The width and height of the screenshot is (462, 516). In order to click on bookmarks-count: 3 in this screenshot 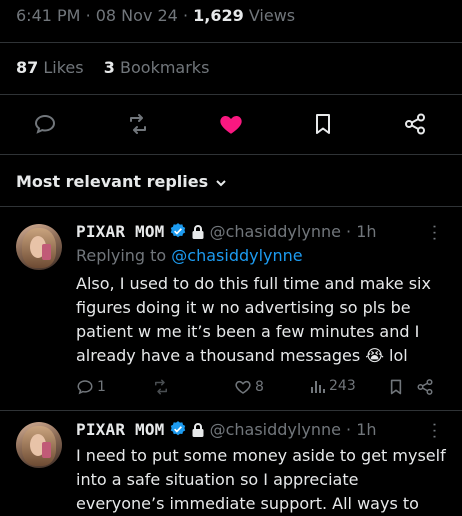, I will do `click(109, 67)`.